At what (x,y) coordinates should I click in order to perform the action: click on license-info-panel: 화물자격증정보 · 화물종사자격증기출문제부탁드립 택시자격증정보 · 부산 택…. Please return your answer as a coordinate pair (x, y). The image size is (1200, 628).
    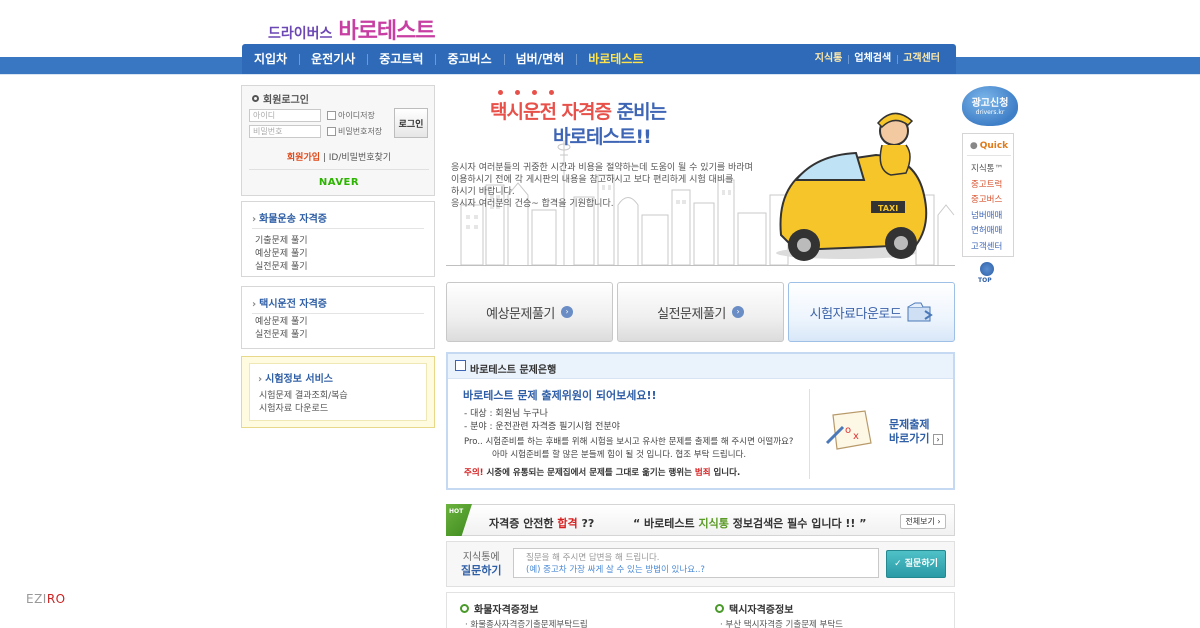
    Looking at the image, I should click on (700, 610).